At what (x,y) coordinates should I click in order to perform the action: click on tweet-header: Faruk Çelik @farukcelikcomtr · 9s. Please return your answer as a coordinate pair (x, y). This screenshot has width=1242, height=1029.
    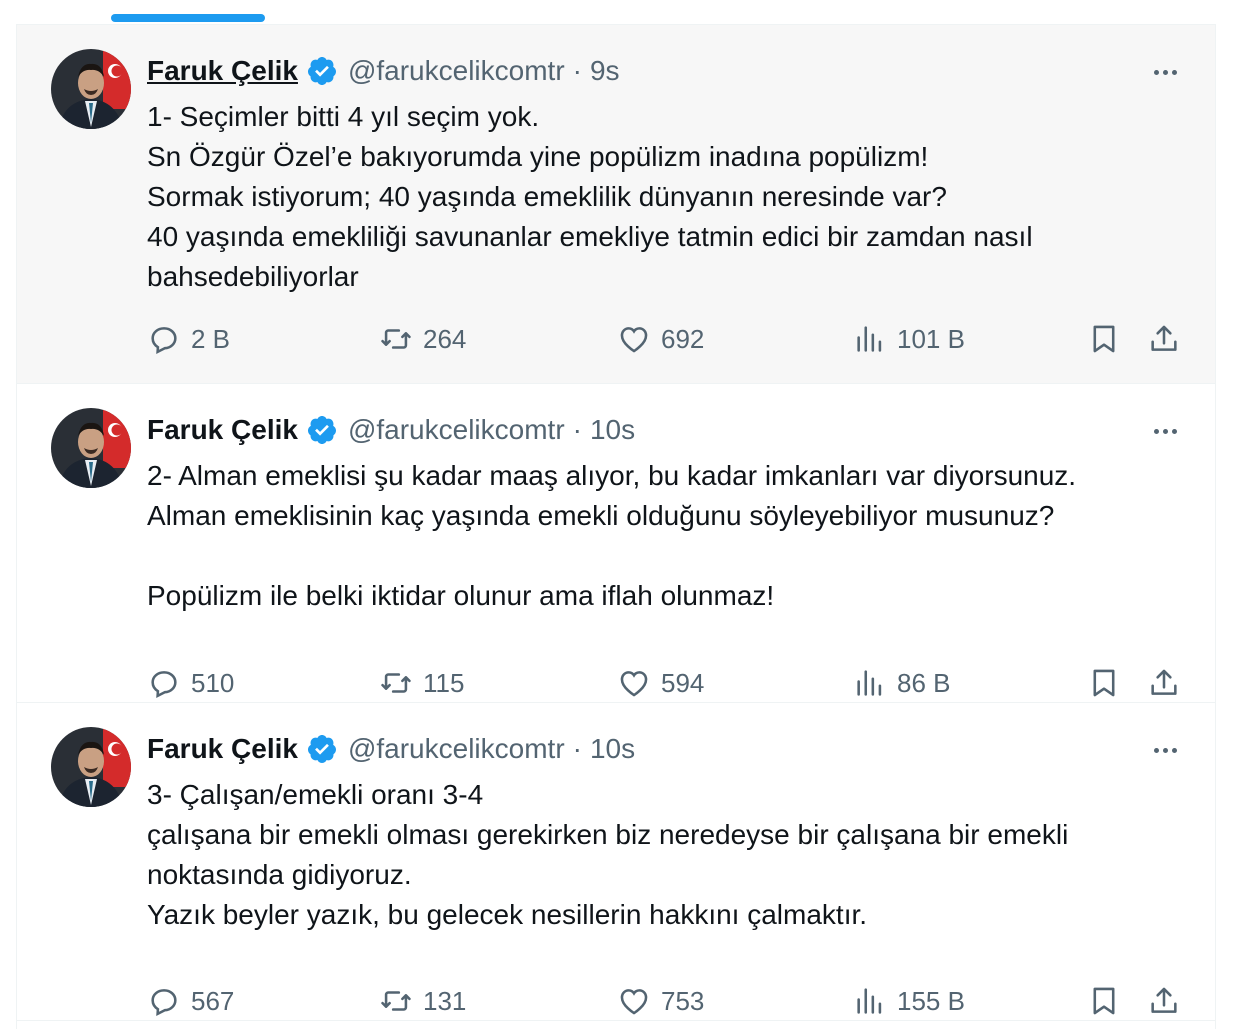
    Looking at the image, I should click on (383, 71).